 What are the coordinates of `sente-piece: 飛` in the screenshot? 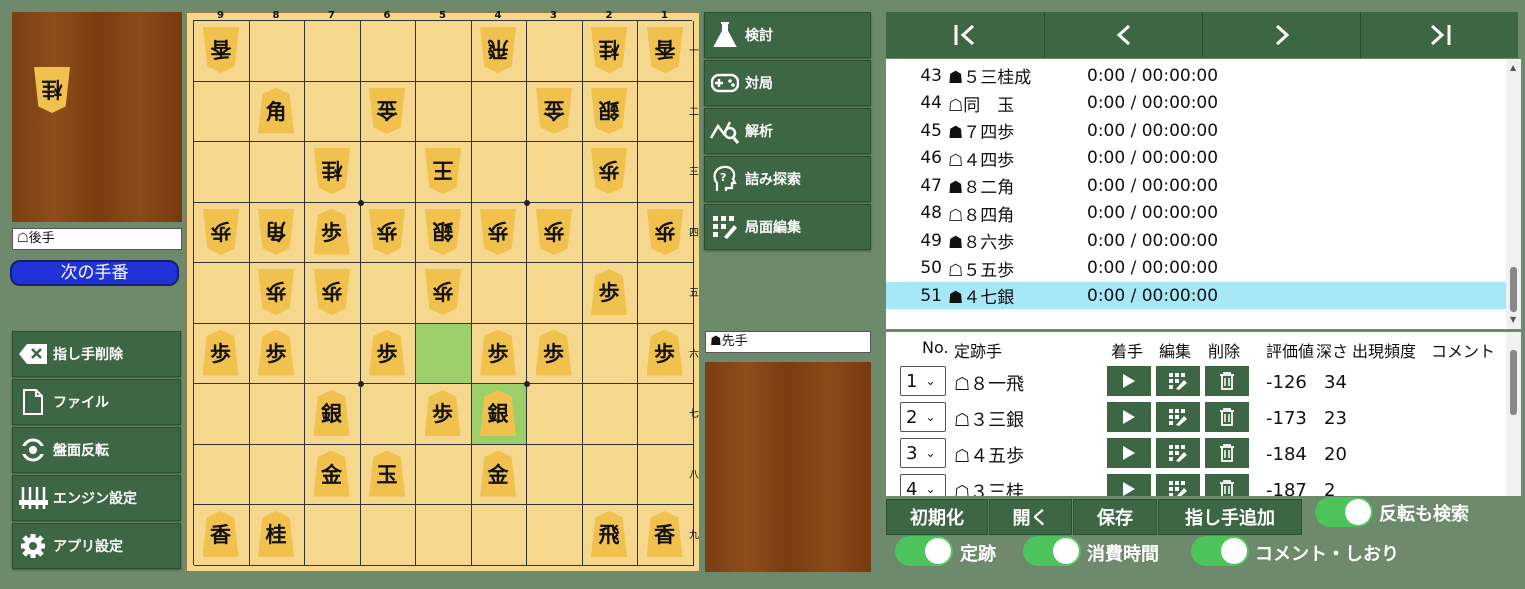 It's located at (609, 534).